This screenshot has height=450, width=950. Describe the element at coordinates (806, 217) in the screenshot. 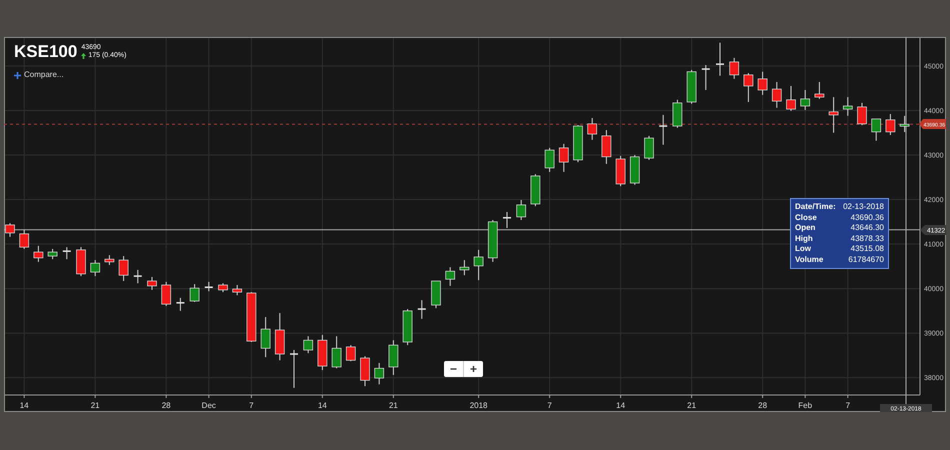

I see `tooltip-label: Close` at that location.